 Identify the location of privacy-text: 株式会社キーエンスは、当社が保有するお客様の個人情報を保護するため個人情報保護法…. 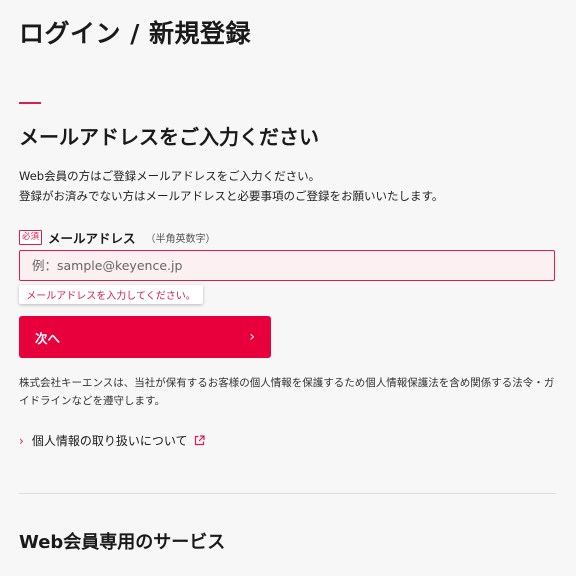
(287, 392).